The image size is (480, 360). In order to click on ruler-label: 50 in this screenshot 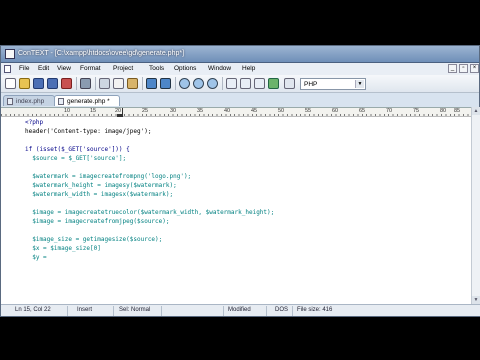, I will do `click(281, 111)`.